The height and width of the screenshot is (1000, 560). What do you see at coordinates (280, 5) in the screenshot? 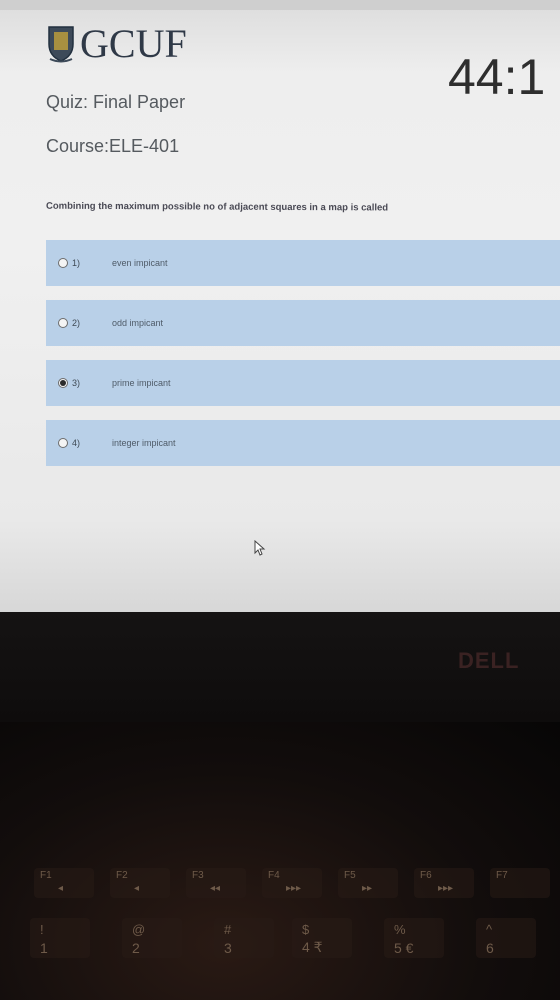
I see `top-strip` at bounding box center [280, 5].